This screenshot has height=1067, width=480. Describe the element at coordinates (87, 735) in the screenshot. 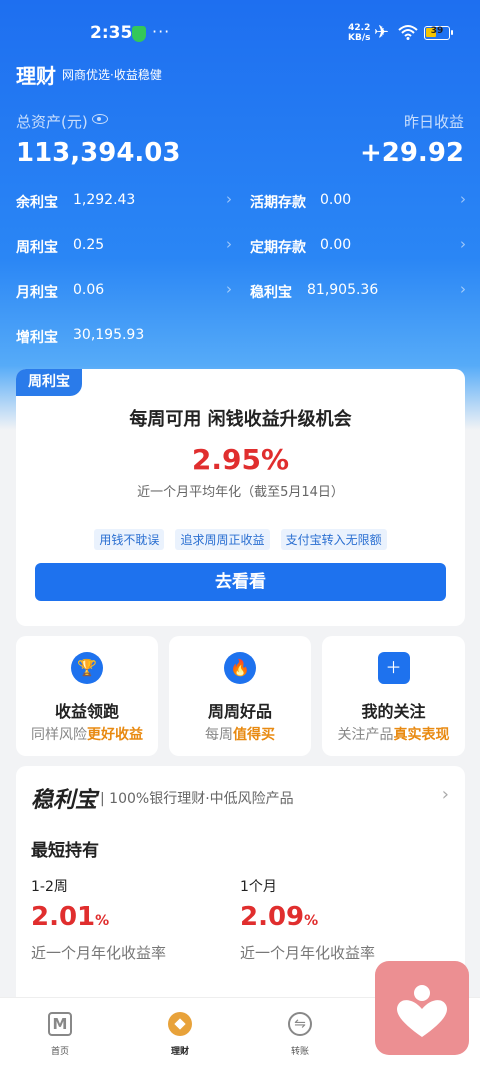

I see `feature-subtitle: 同样风险更好收益` at that location.